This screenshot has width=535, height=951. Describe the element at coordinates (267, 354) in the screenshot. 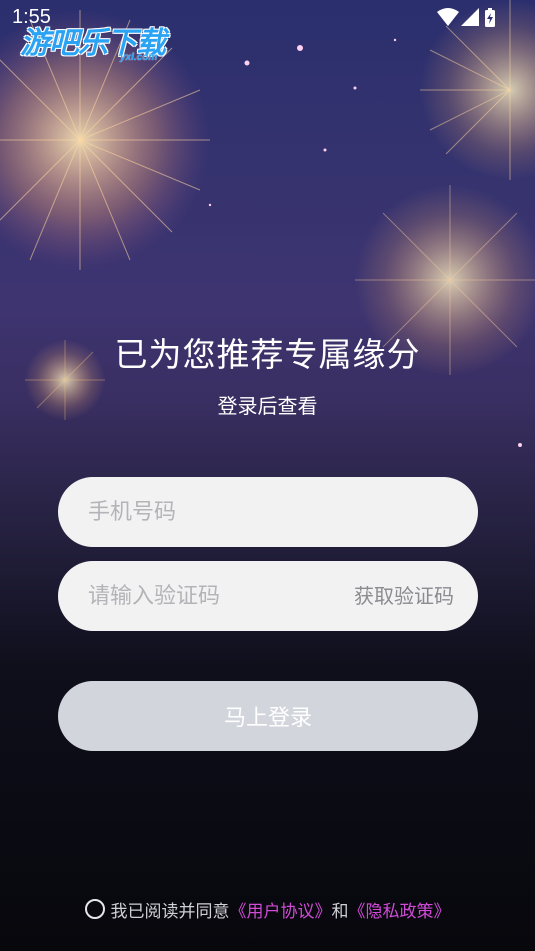

I see `page-title: 已为您推荐专属缘分` at that location.